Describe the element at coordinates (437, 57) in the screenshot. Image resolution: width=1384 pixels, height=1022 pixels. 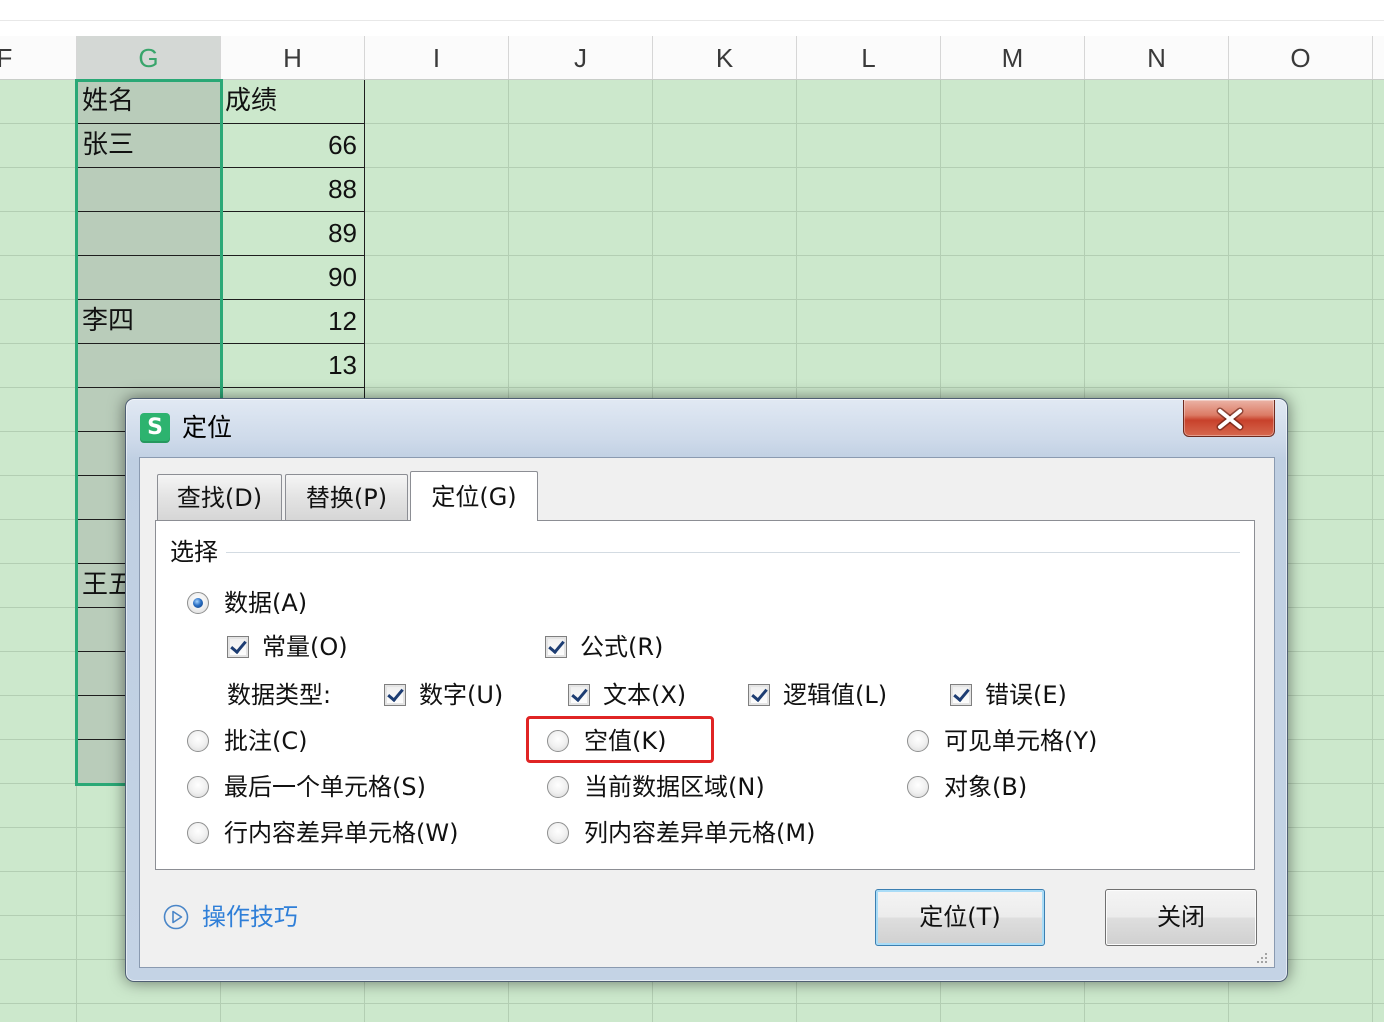
I see `column-header-i: I` at that location.